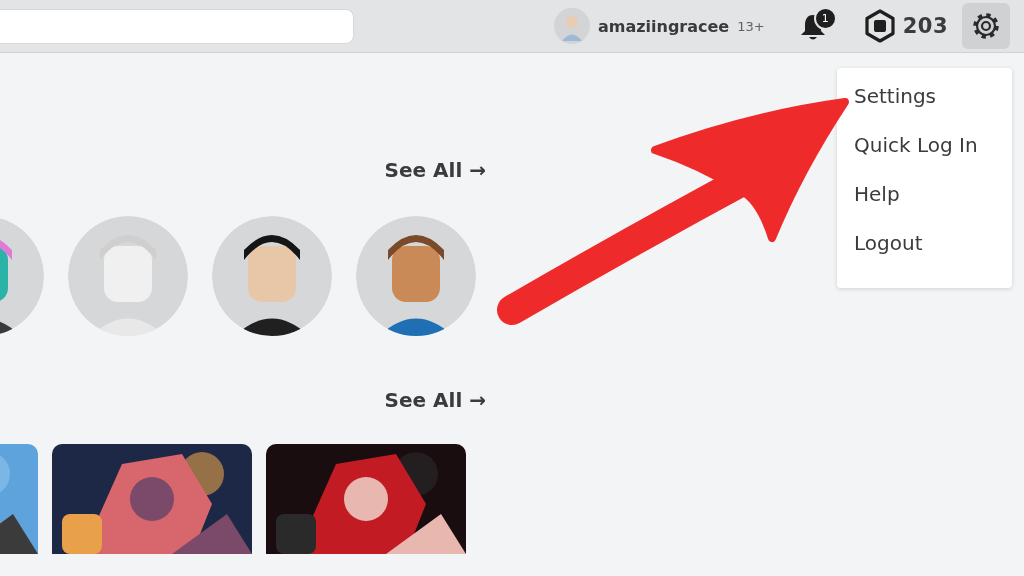  I want to click on menu-item: Settings, so click(924, 104).